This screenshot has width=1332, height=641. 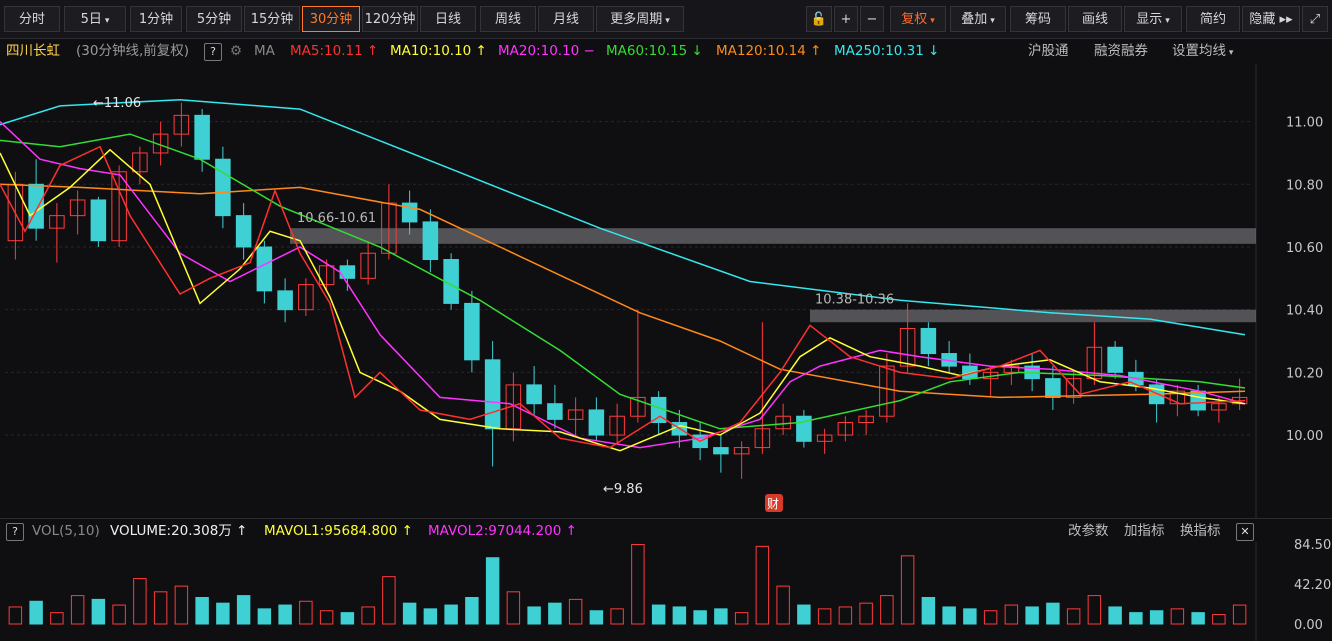 What do you see at coordinates (438, 51) in the screenshot?
I see `ma10-value: MA10:10.10 ↑` at bounding box center [438, 51].